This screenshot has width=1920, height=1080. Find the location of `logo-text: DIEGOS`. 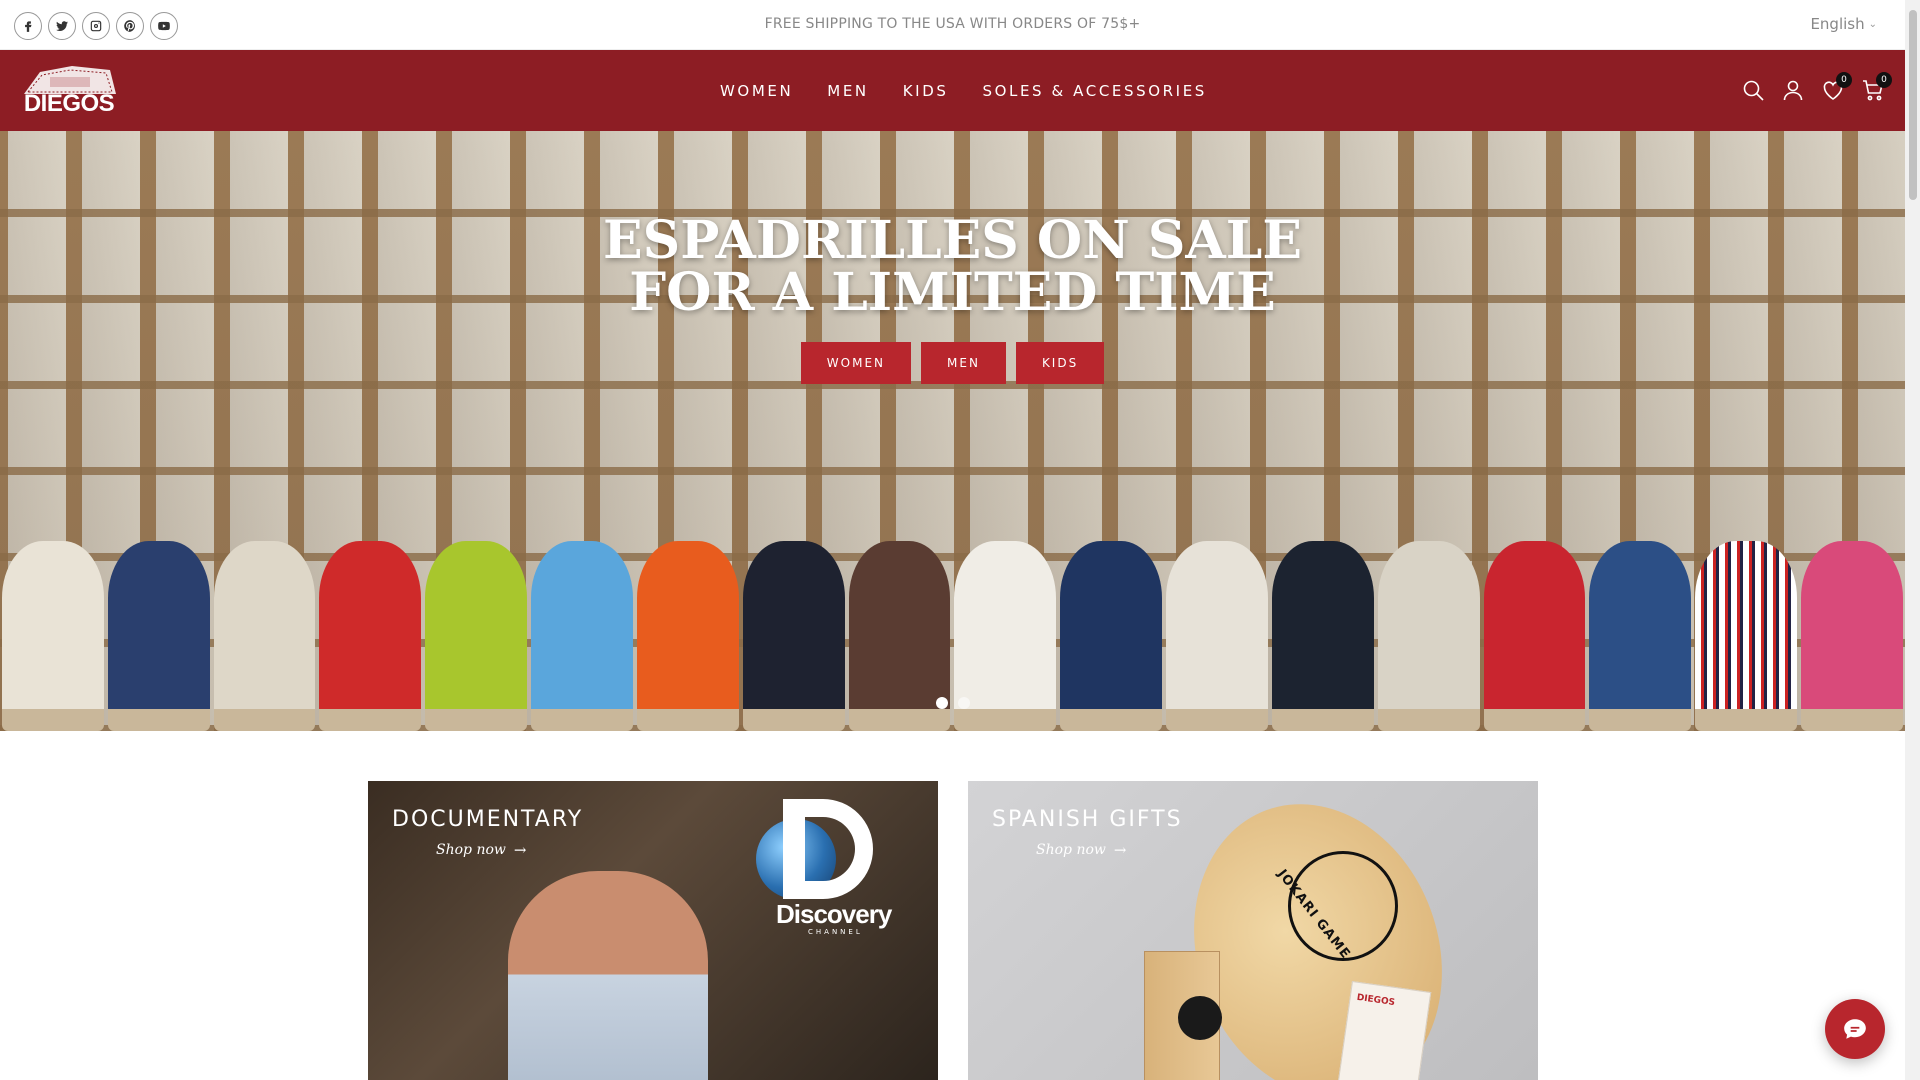

logo-text: DIEGOS is located at coordinates (69, 103).